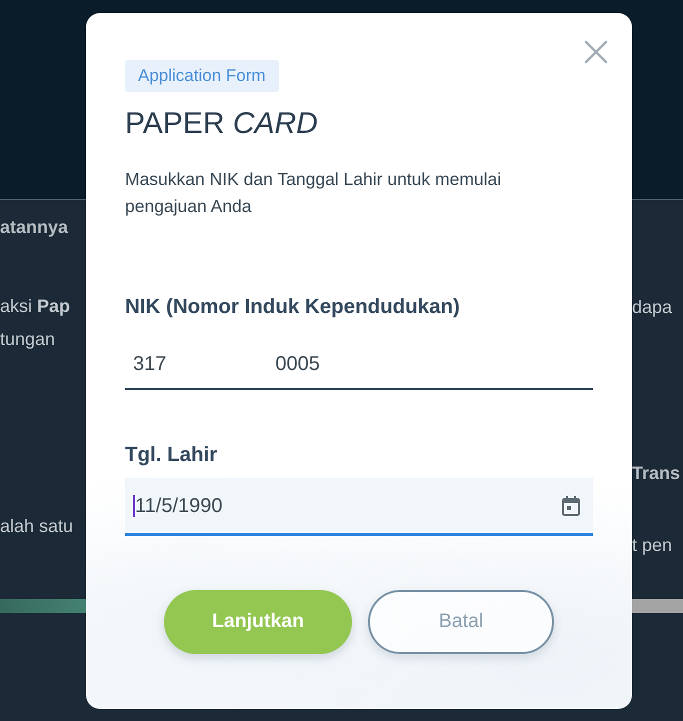 This screenshot has height=721, width=683. Describe the element at coordinates (657, 606) in the screenshot. I see `background-bar` at that location.